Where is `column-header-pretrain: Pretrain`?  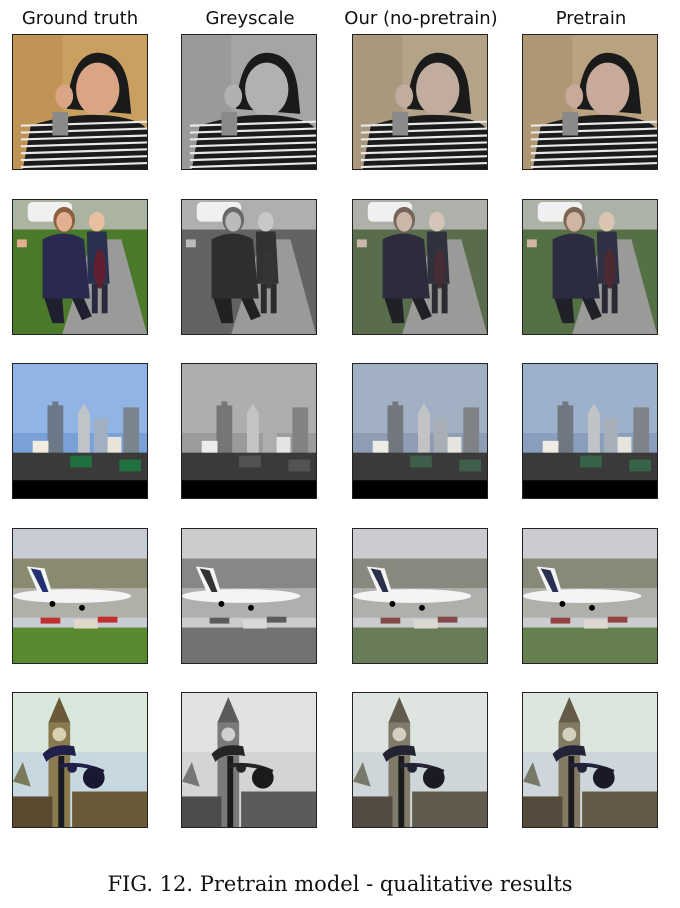
column-header-pretrain: Pretrain is located at coordinates (591, 18).